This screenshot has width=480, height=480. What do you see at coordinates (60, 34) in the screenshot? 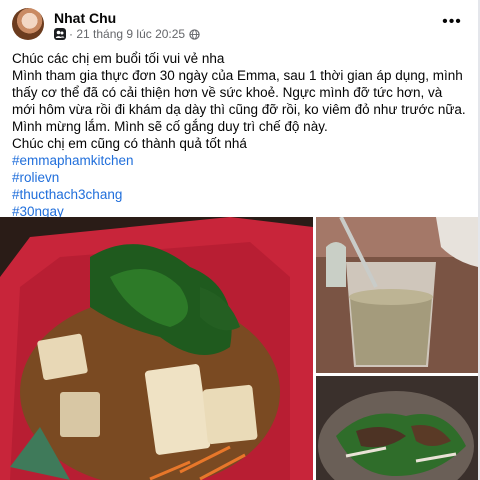
I see `group-audience-icon` at bounding box center [60, 34].